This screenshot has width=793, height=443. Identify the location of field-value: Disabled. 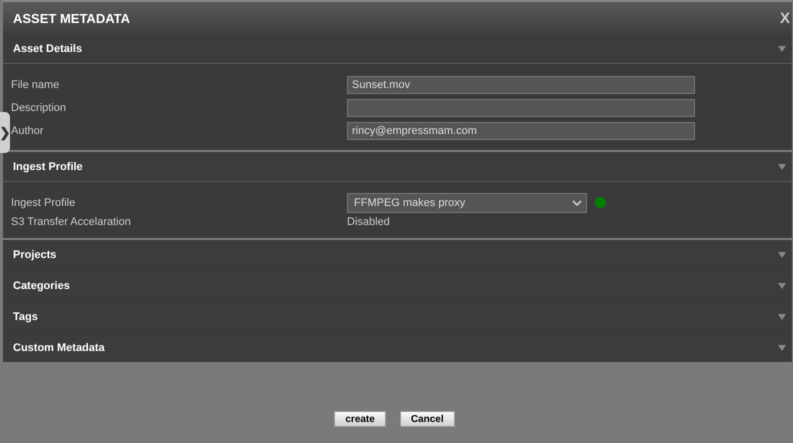
(368, 222).